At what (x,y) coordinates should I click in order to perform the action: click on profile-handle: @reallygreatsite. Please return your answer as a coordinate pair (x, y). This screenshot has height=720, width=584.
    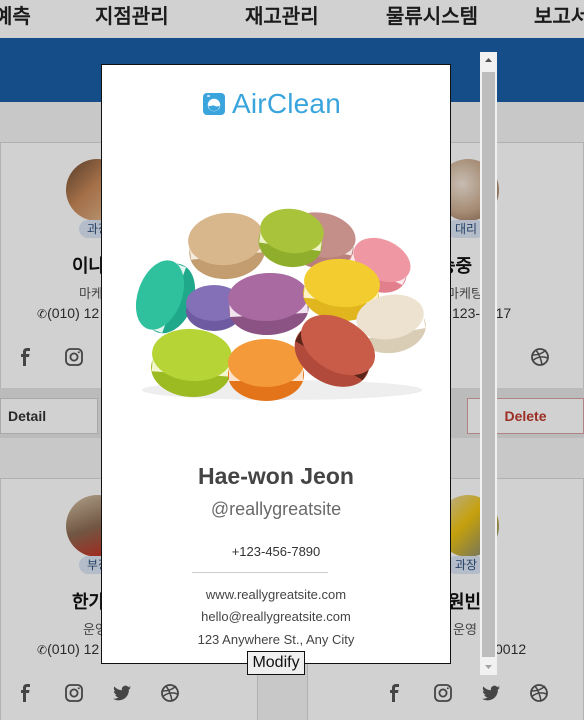
    Looking at the image, I should click on (276, 509).